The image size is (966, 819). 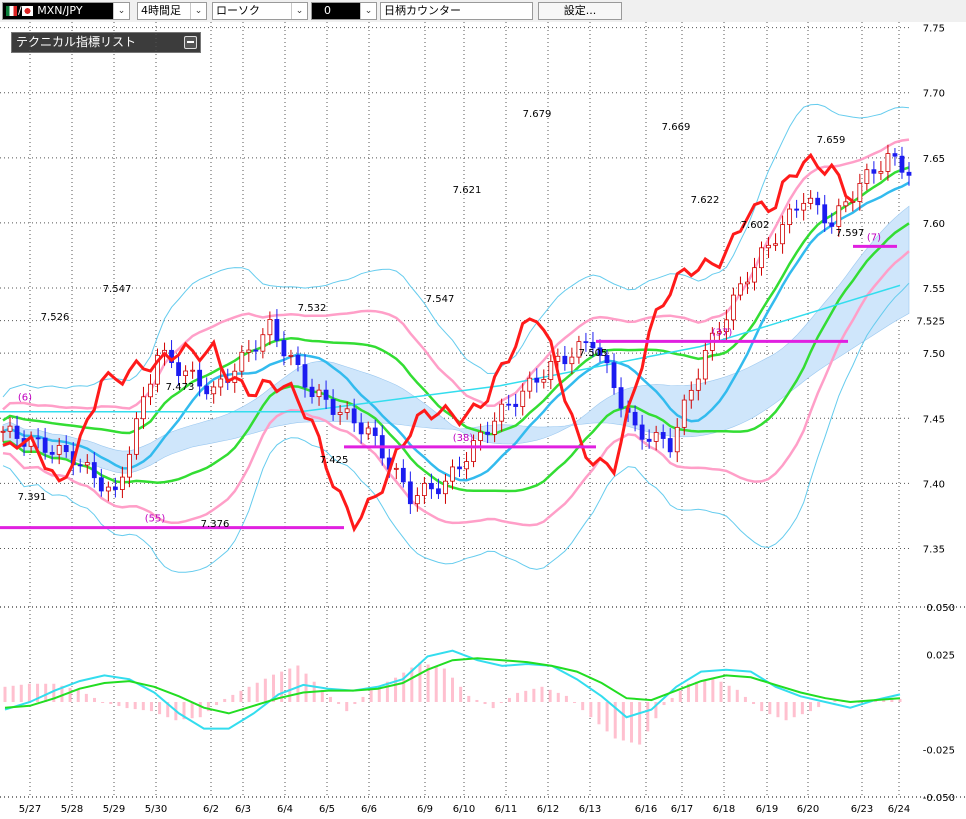 I want to click on price-extreme-label: 7.622, so click(x=705, y=200).